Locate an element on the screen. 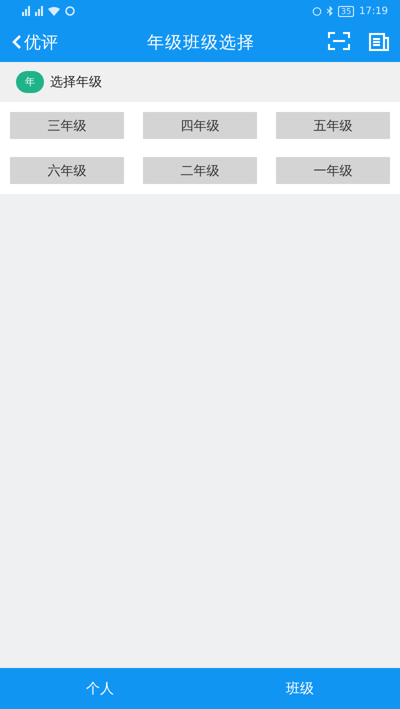 The image size is (400, 709). scan-icon is located at coordinates (339, 42).